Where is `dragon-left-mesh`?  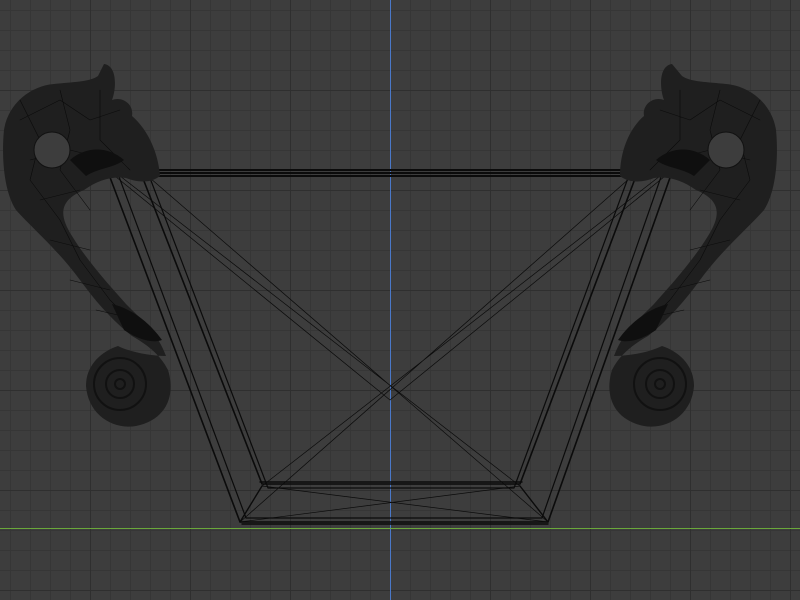 dragon-left-mesh is located at coordinates (87, 245).